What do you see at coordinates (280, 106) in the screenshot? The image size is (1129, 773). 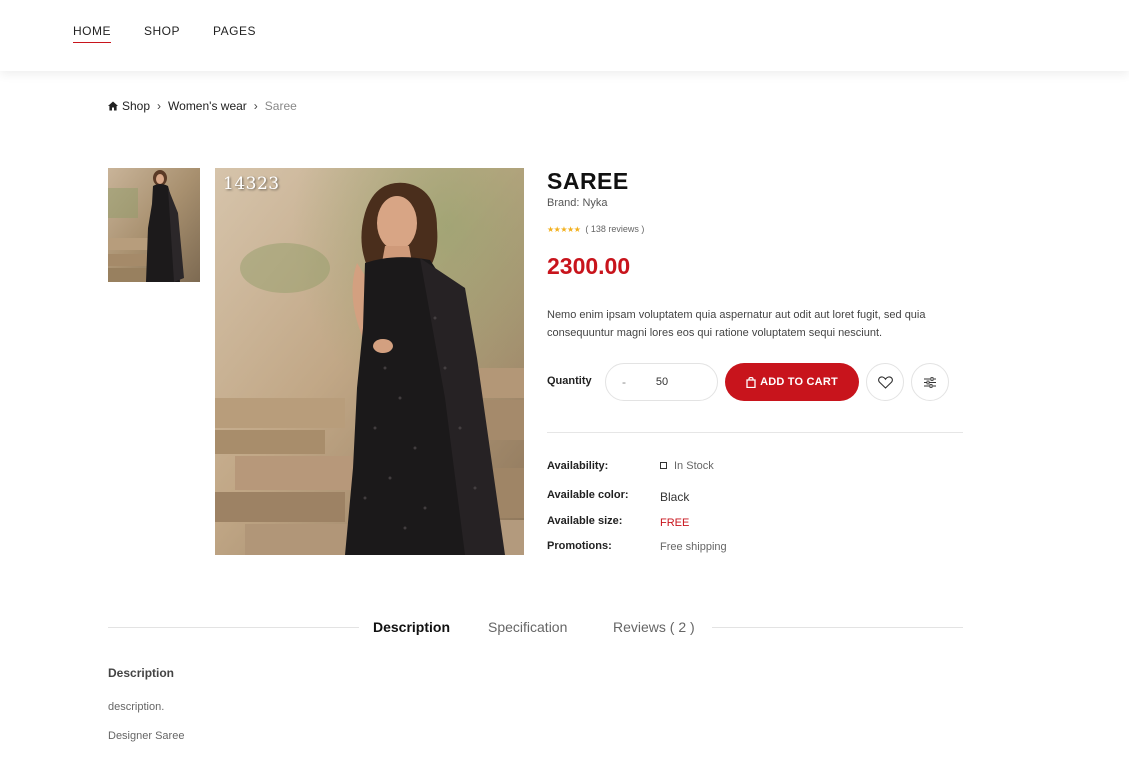 I see `breadcrumb-current: Saree` at bounding box center [280, 106].